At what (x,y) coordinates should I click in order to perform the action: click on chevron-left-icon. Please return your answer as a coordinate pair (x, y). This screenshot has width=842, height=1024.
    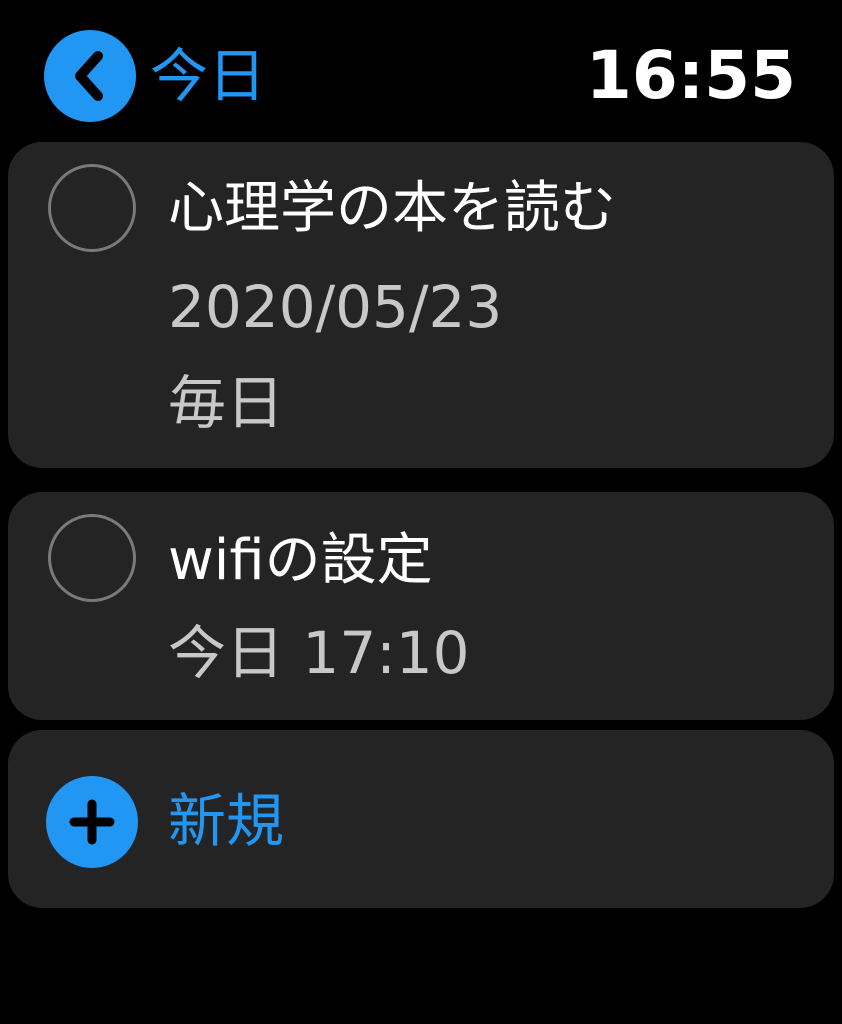
    Looking at the image, I should click on (89, 76).